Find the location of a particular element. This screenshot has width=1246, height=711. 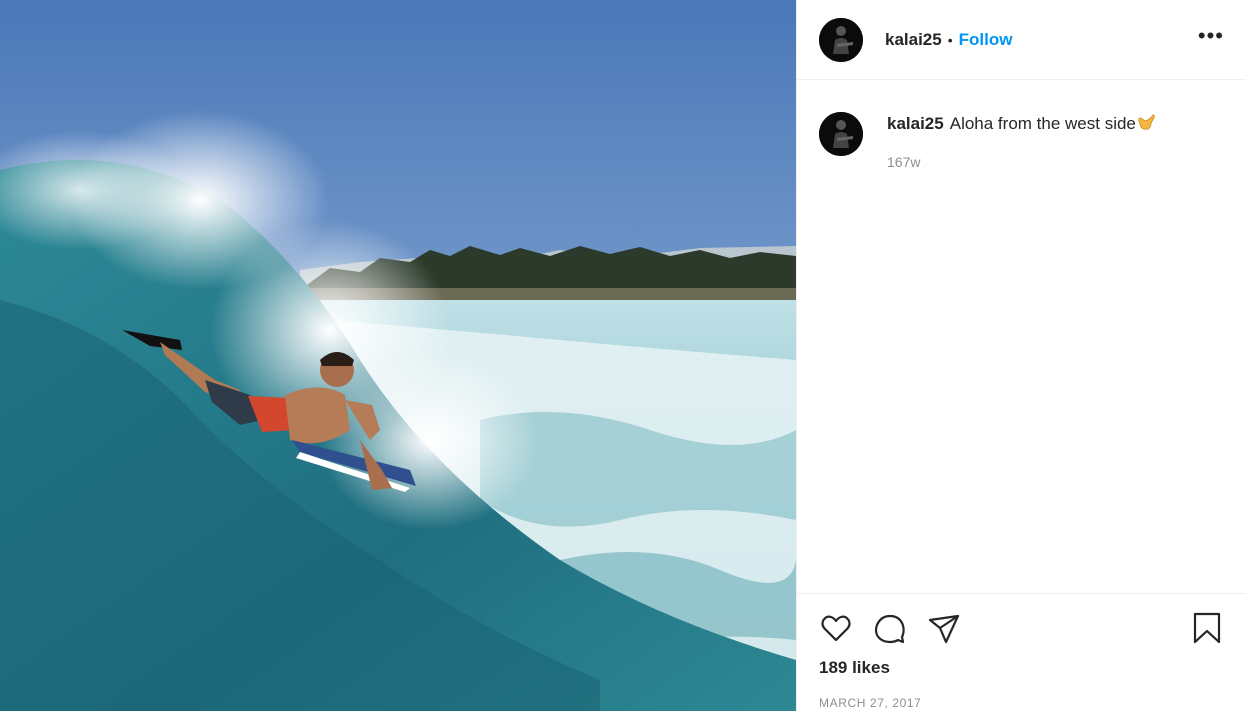

caption-text-line: kalai25 Aloha from the west side is located at coordinates (1021, 123).